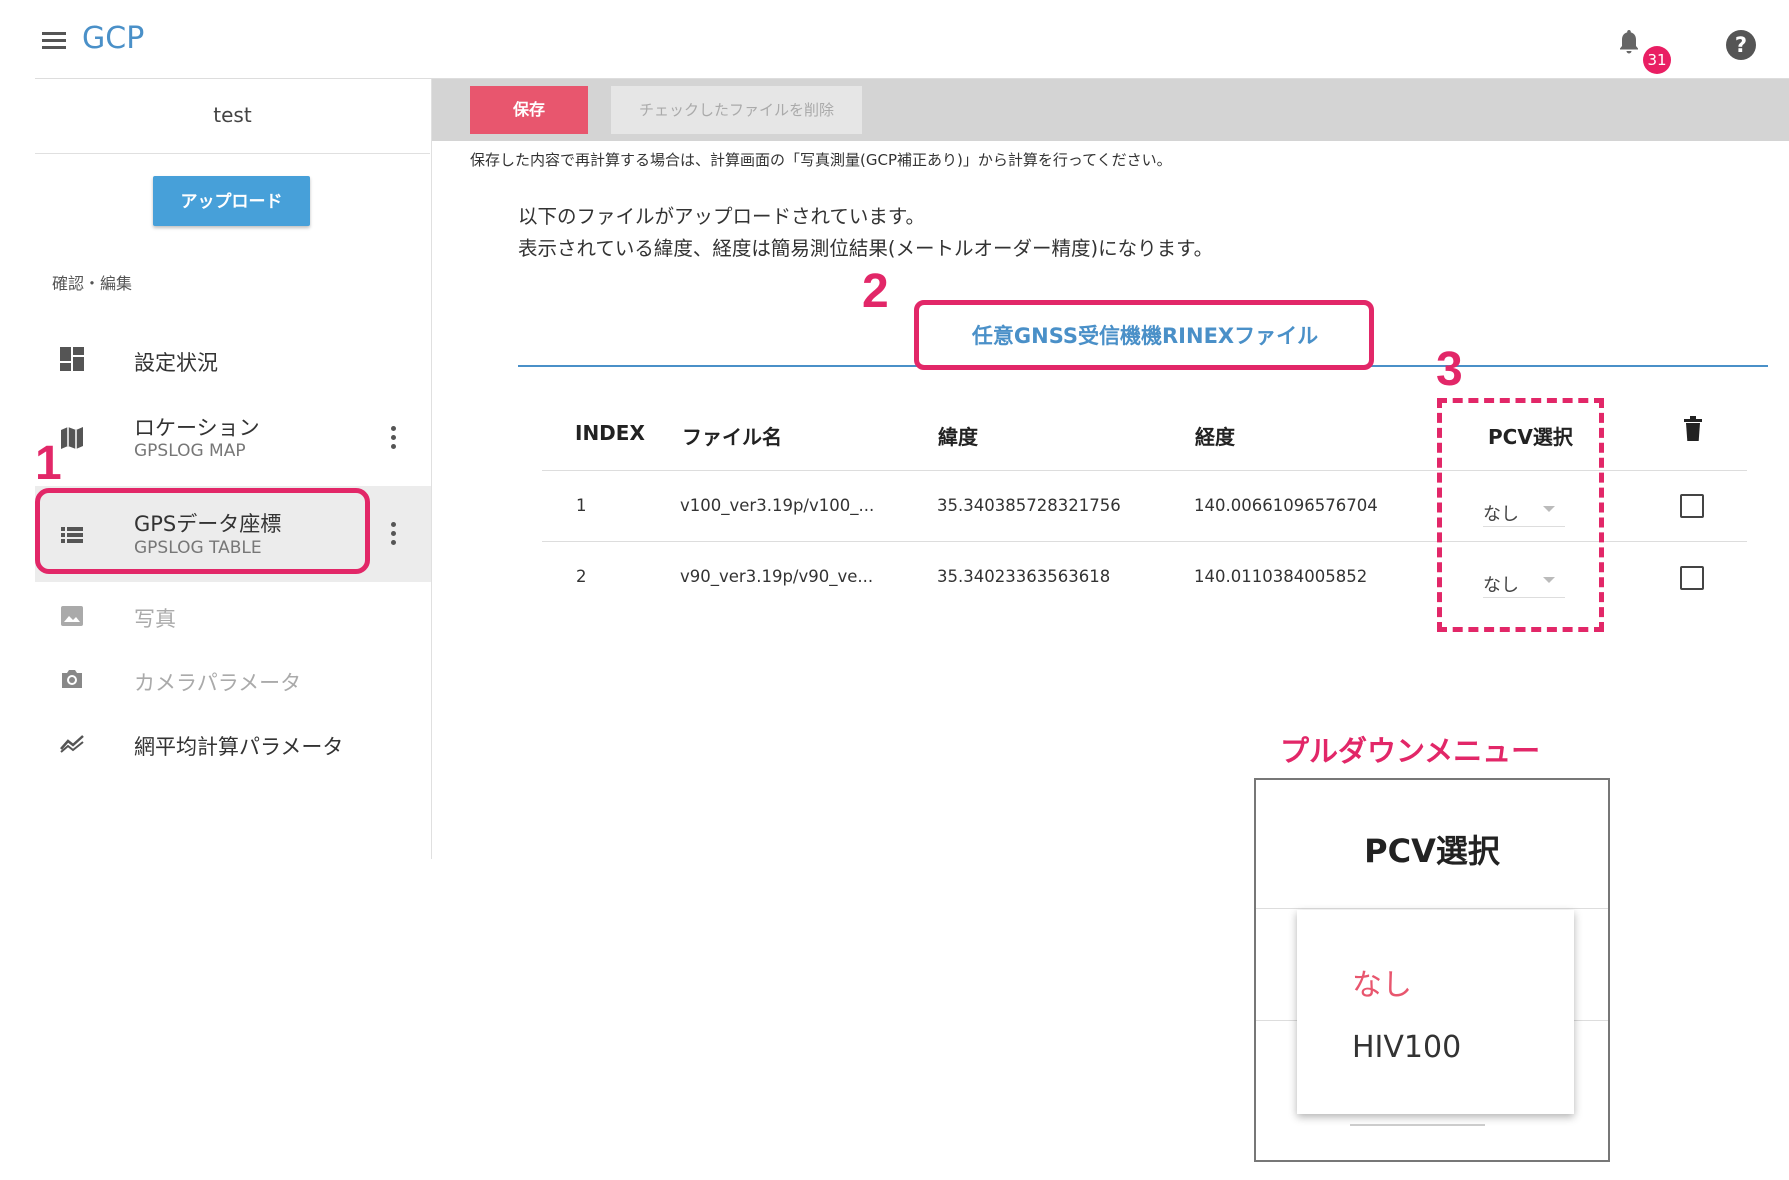 This screenshot has width=1789, height=1180. I want to click on sidebar-item-location: ロケーション GPSLOG MAP, so click(233, 435).